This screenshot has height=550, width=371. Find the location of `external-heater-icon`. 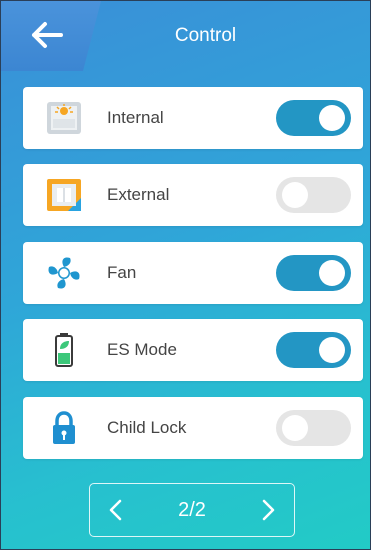

external-heater-icon is located at coordinates (64, 195).